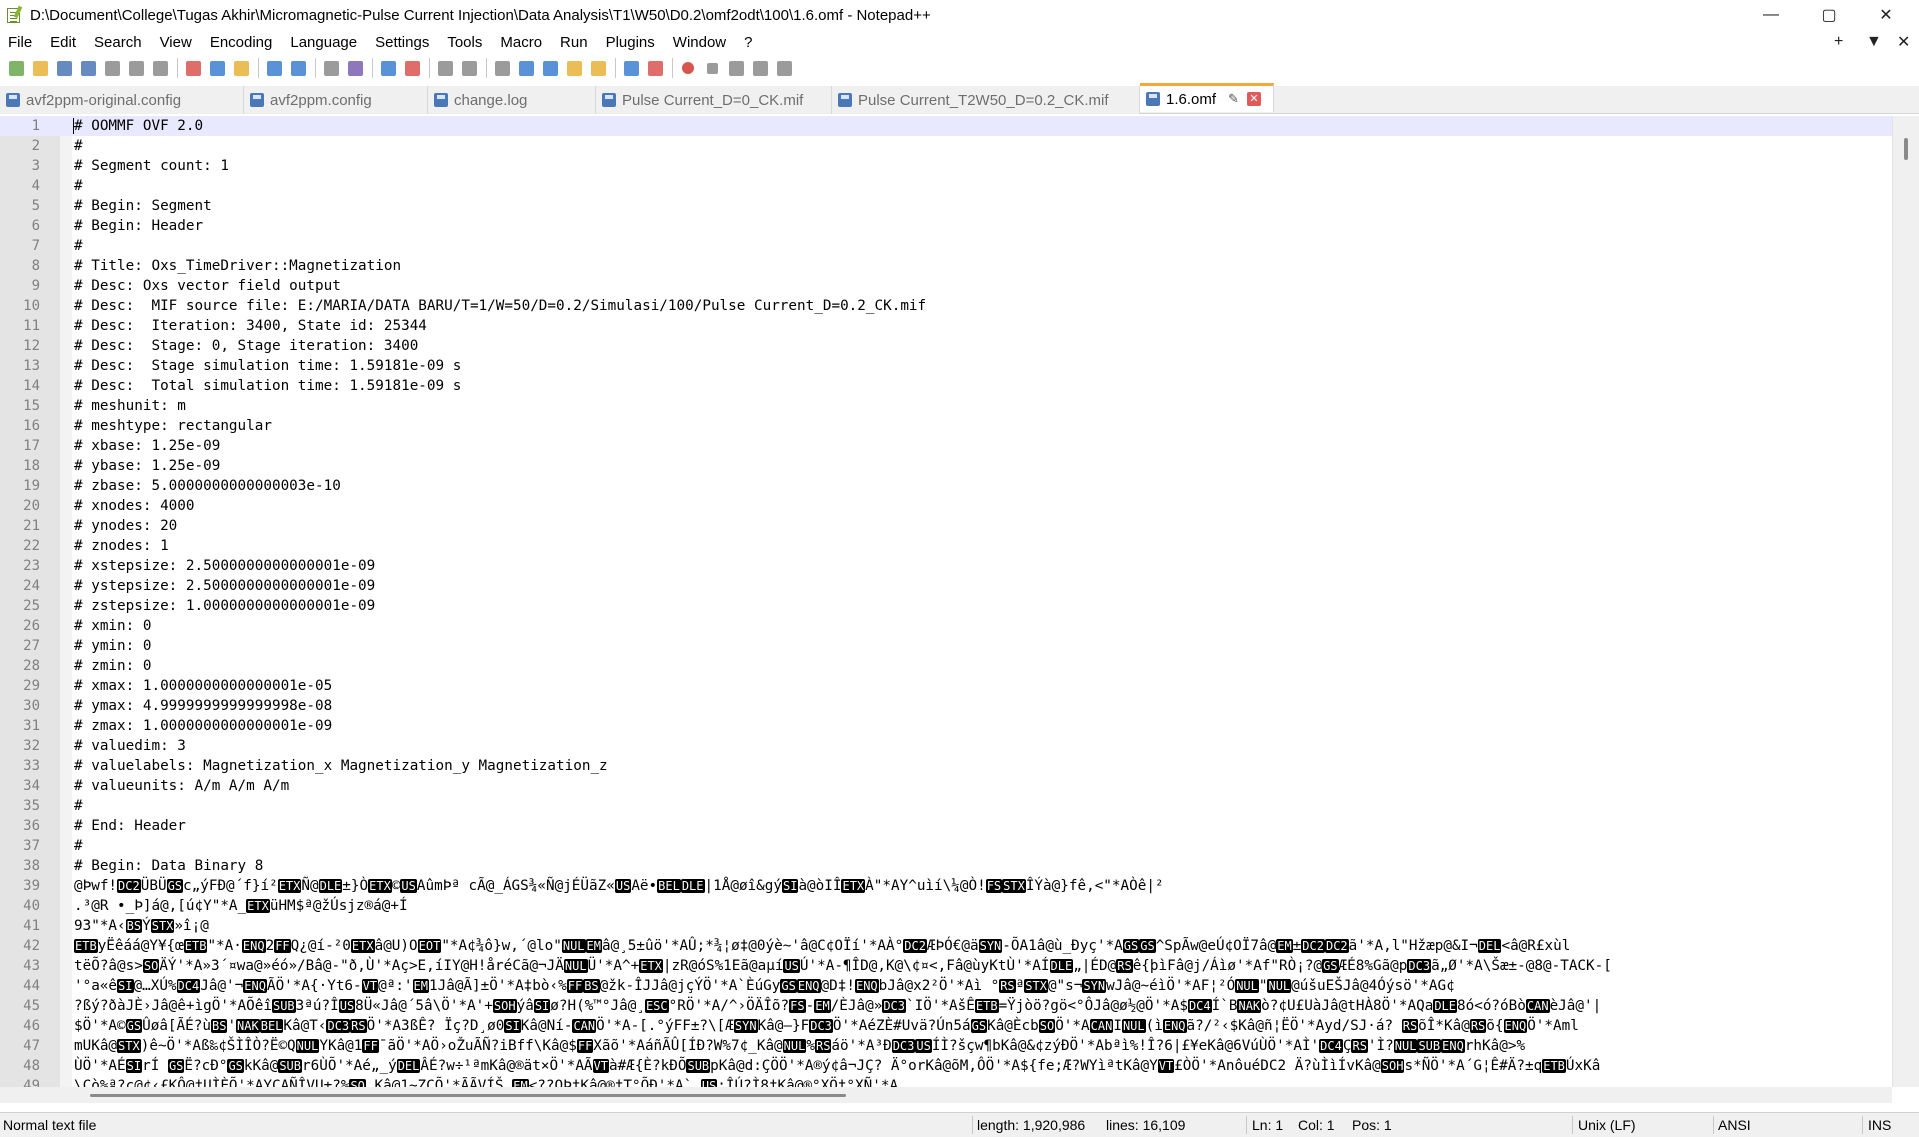 This screenshot has height=1137, width=1919. What do you see at coordinates (946, 846) in the screenshot?
I see `editor-line: 37 #` at bounding box center [946, 846].